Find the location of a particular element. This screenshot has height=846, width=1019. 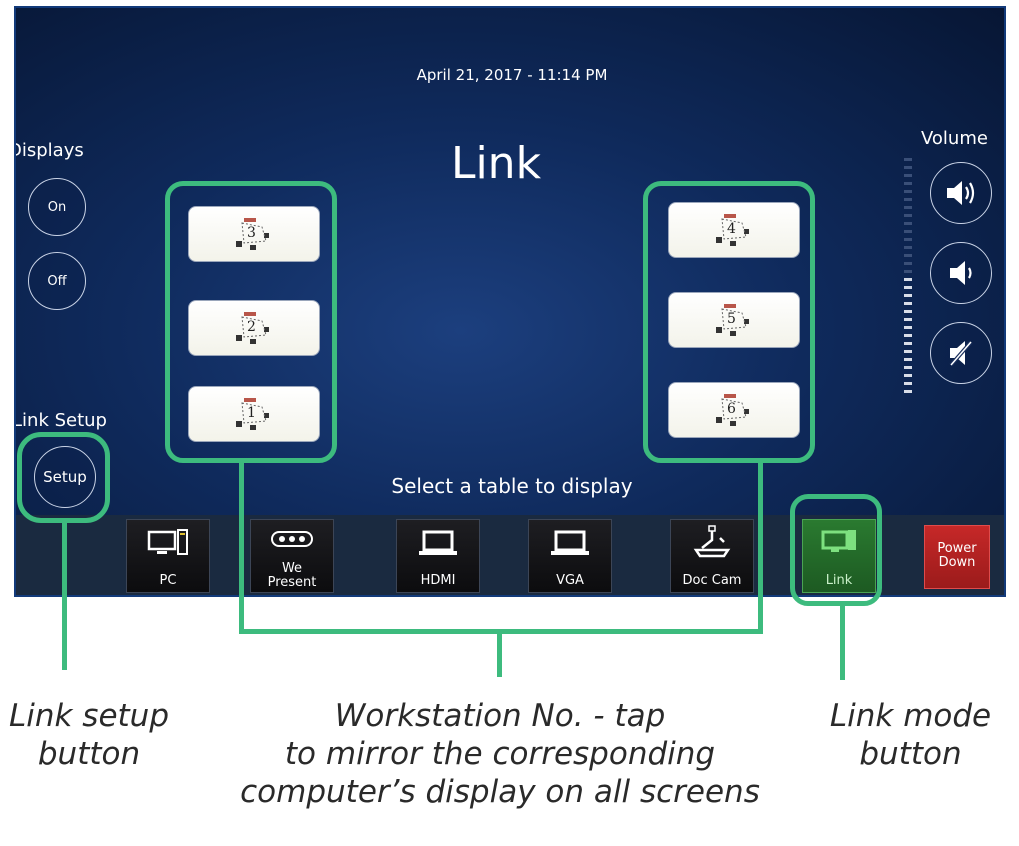

displays-on-button: On is located at coordinates (57, 207).